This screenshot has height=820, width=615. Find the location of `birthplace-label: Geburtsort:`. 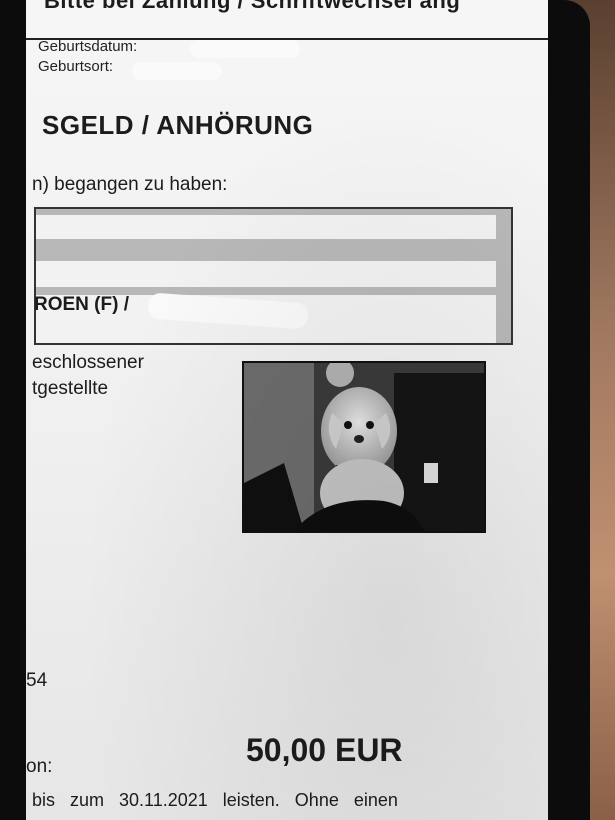

birthplace-label: Geburtsort: is located at coordinates (76, 66).